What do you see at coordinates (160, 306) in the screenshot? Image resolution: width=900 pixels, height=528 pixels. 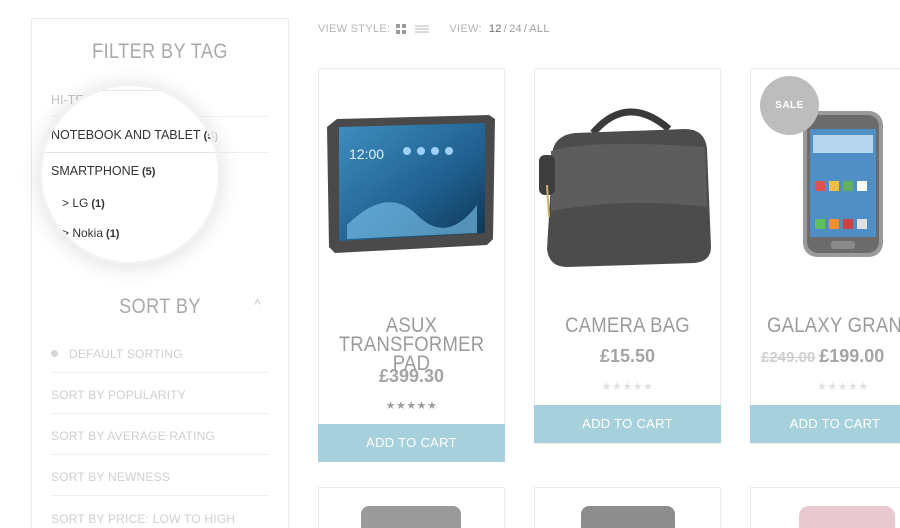 I see `sort-by-title: SORT BY` at bounding box center [160, 306].